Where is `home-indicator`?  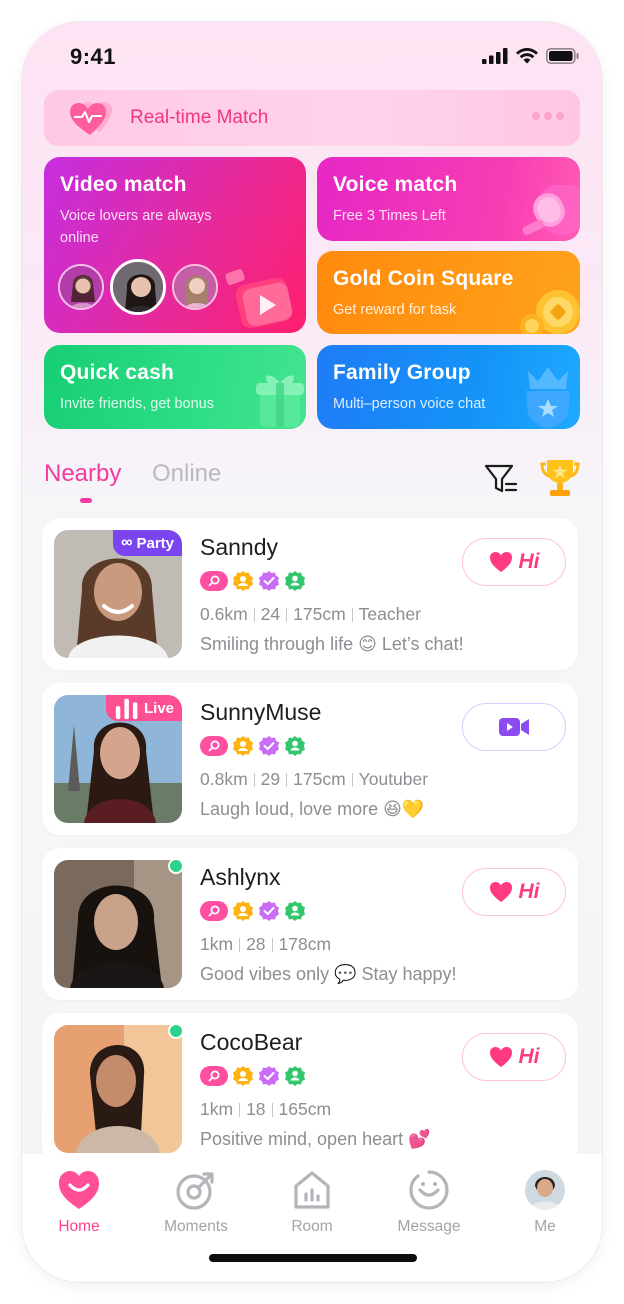 home-indicator is located at coordinates (313, 1258).